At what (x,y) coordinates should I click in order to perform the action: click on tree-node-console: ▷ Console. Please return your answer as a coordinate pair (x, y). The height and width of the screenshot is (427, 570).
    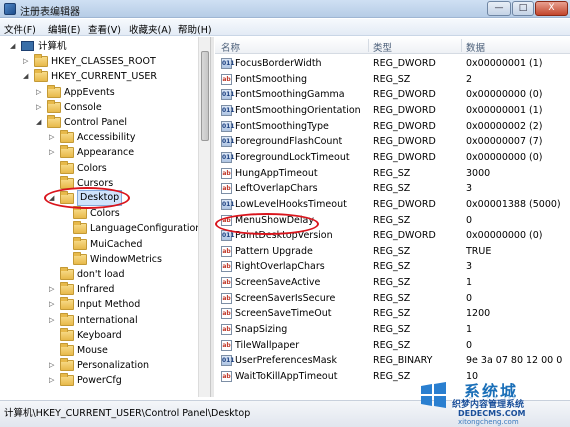
    Looking at the image, I should click on (99, 107).